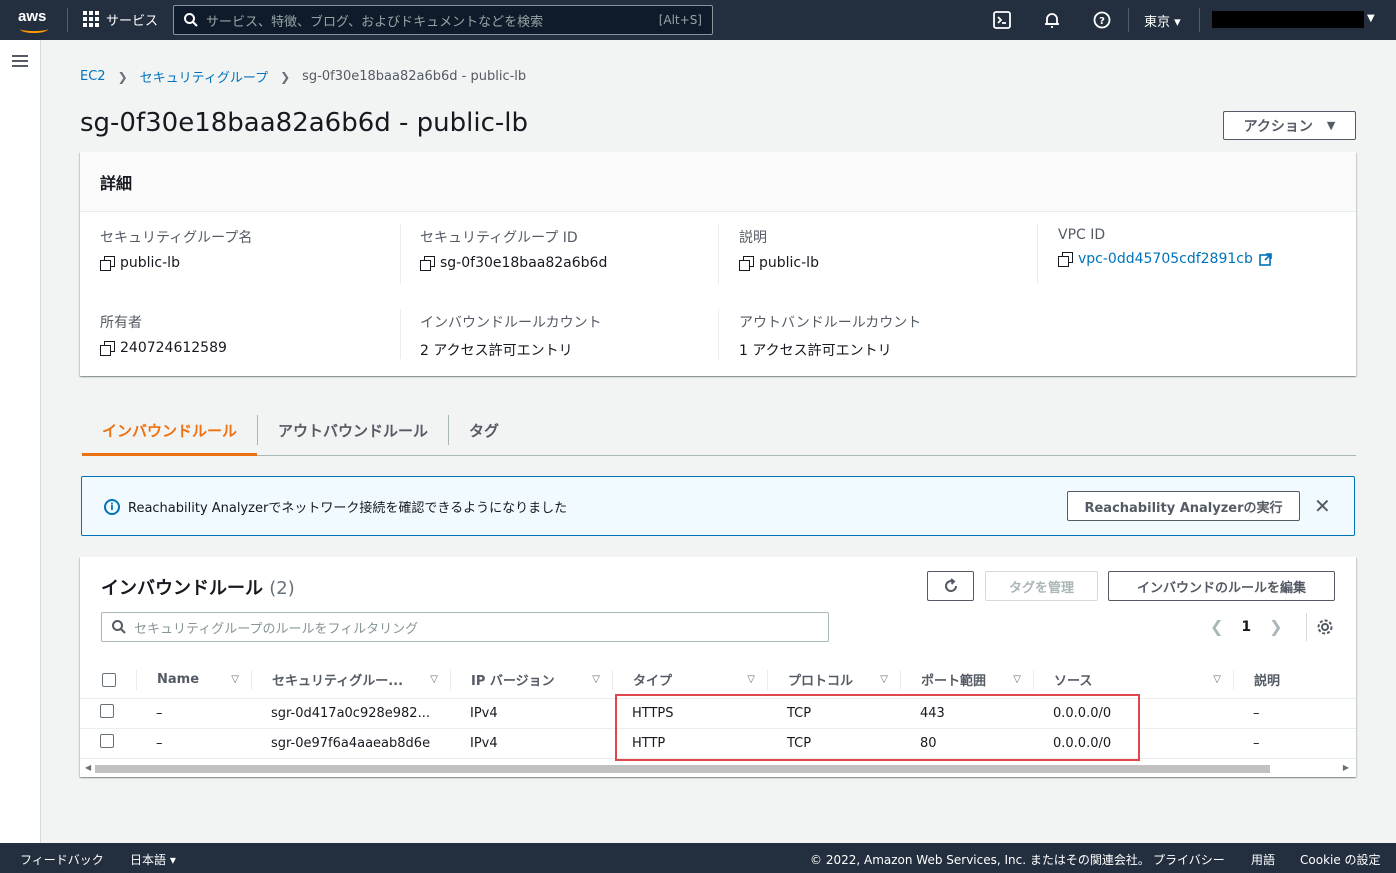 The image size is (1396, 873). What do you see at coordinates (176, 238) in the screenshot?
I see `detail-key: セキュリティグループ名` at bounding box center [176, 238].